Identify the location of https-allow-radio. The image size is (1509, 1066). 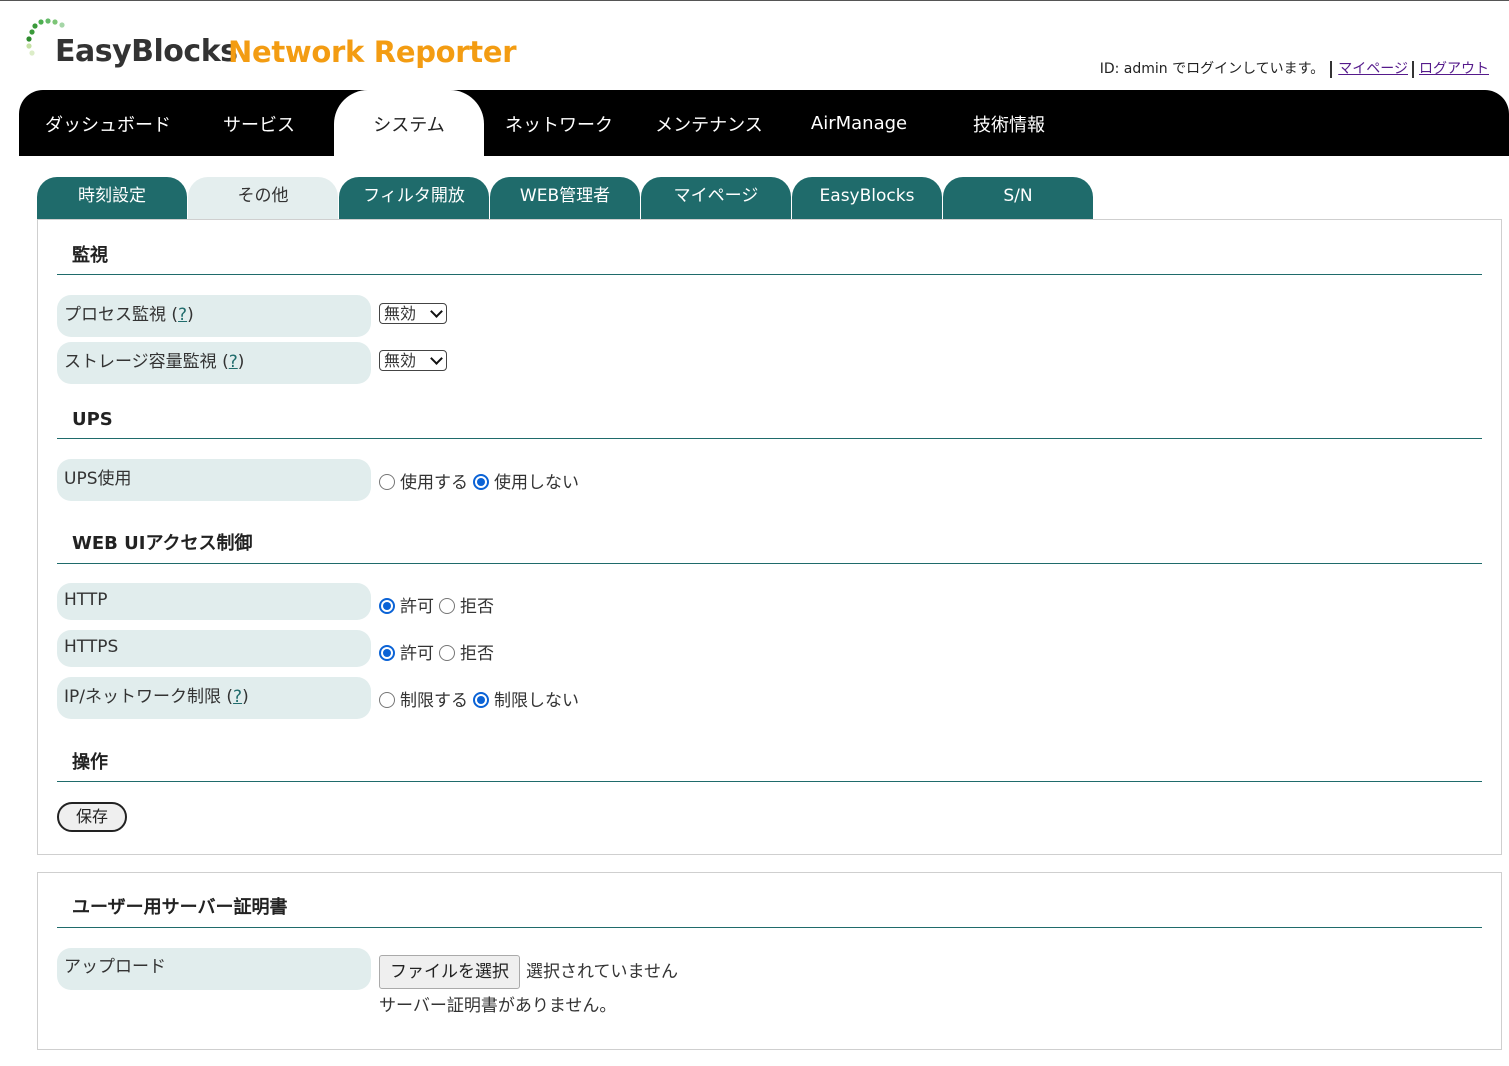
(387, 653).